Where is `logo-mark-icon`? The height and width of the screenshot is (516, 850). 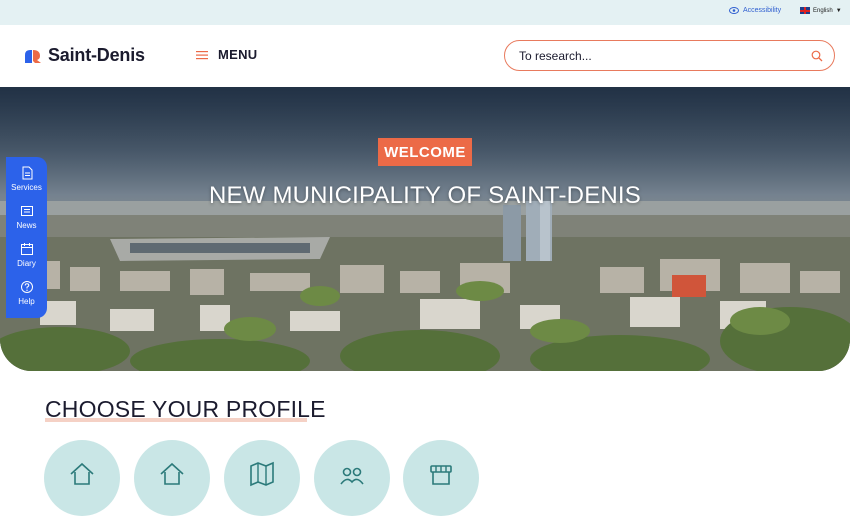 logo-mark-icon is located at coordinates (33, 56).